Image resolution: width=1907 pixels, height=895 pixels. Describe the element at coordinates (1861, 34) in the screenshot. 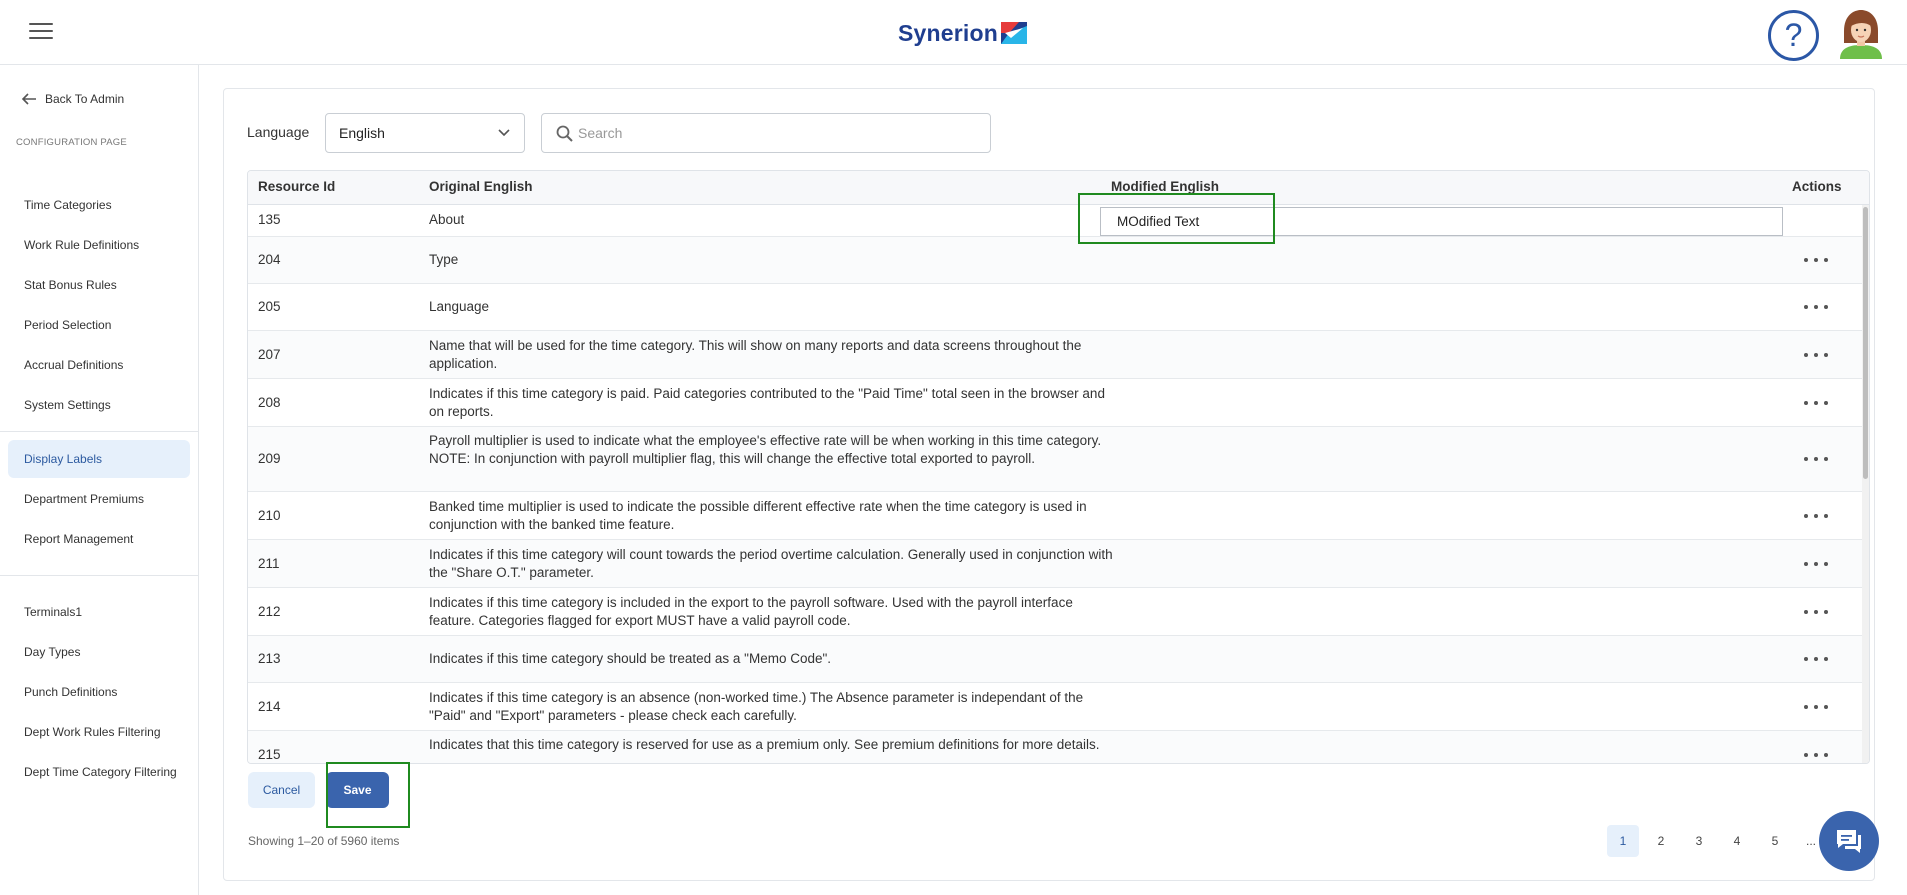

I see `avatar` at that location.